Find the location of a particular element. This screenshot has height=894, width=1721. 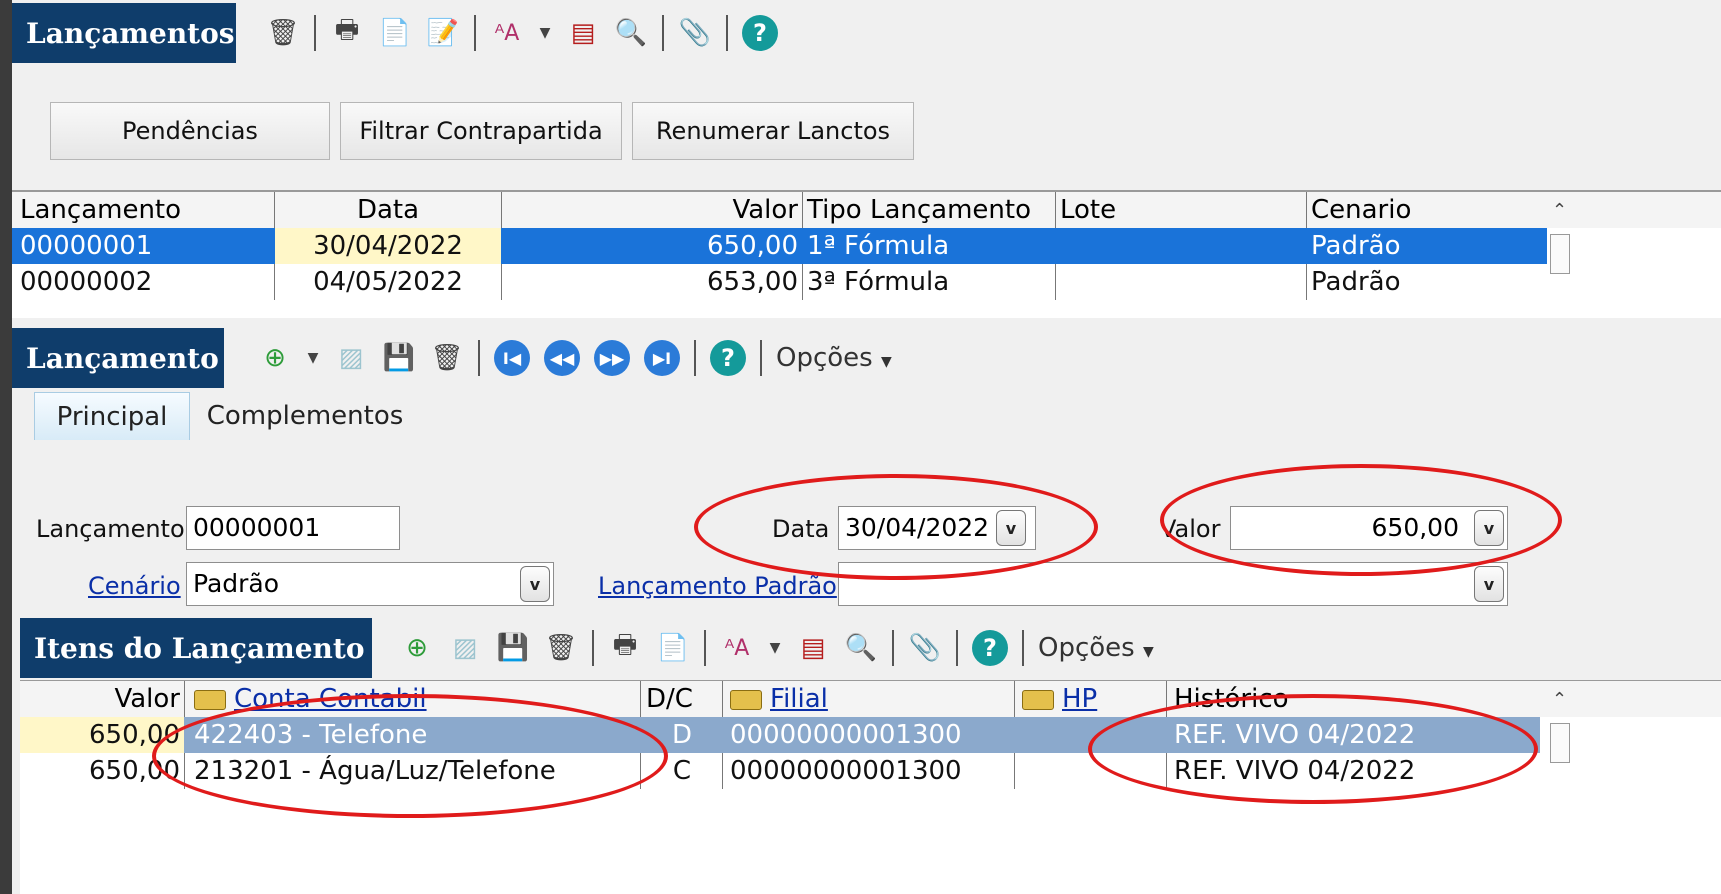

data-dropdown: v is located at coordinates (1011, 528).